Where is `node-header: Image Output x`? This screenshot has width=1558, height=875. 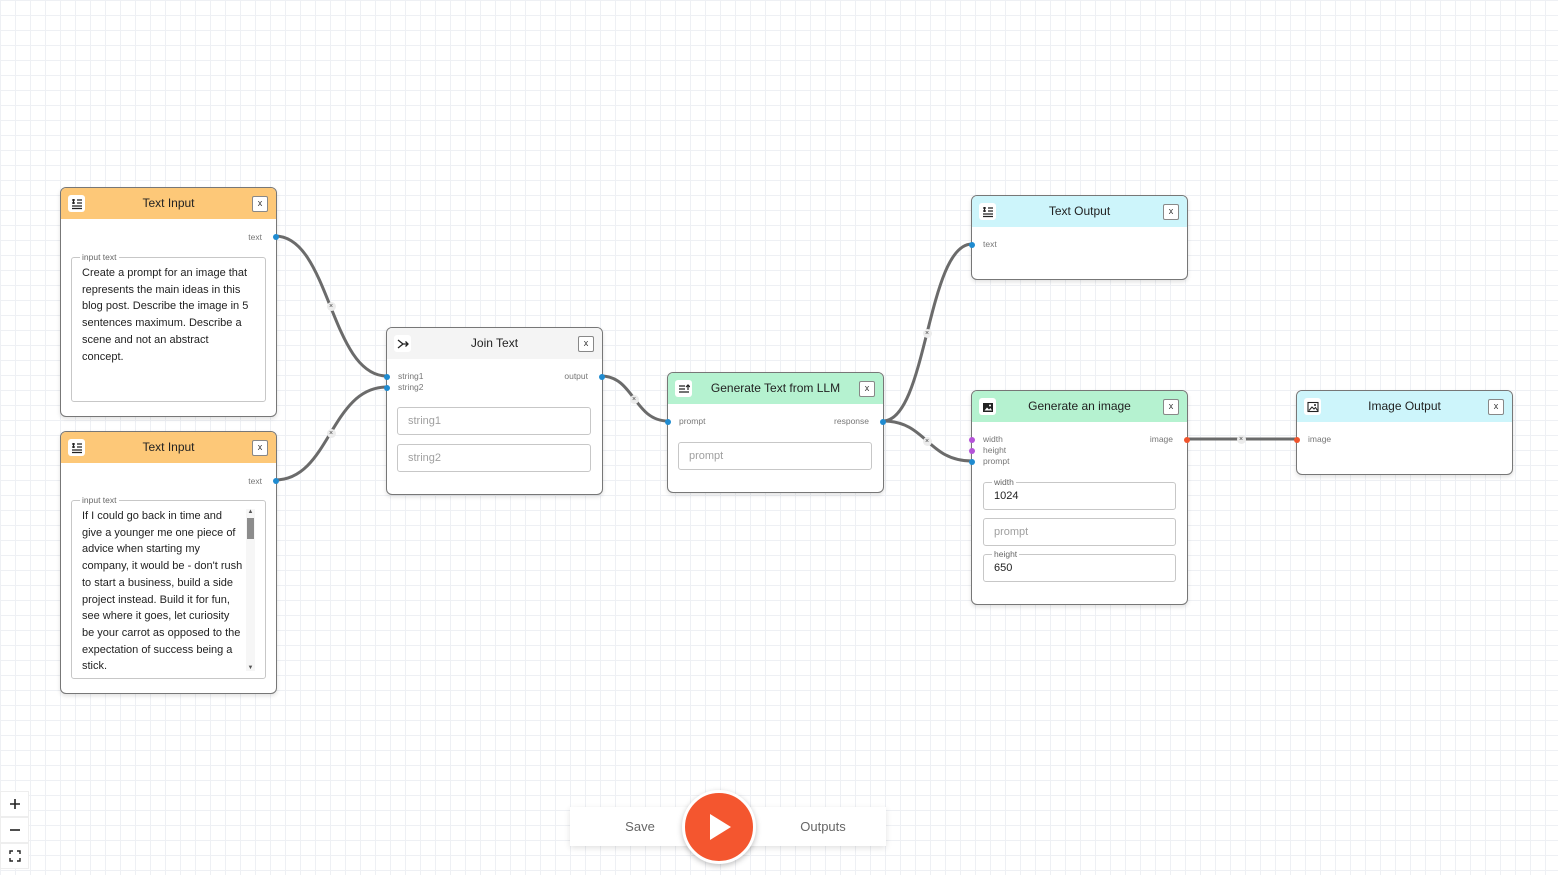 node-header: Image Output x is located at coordinates (1404, 406).